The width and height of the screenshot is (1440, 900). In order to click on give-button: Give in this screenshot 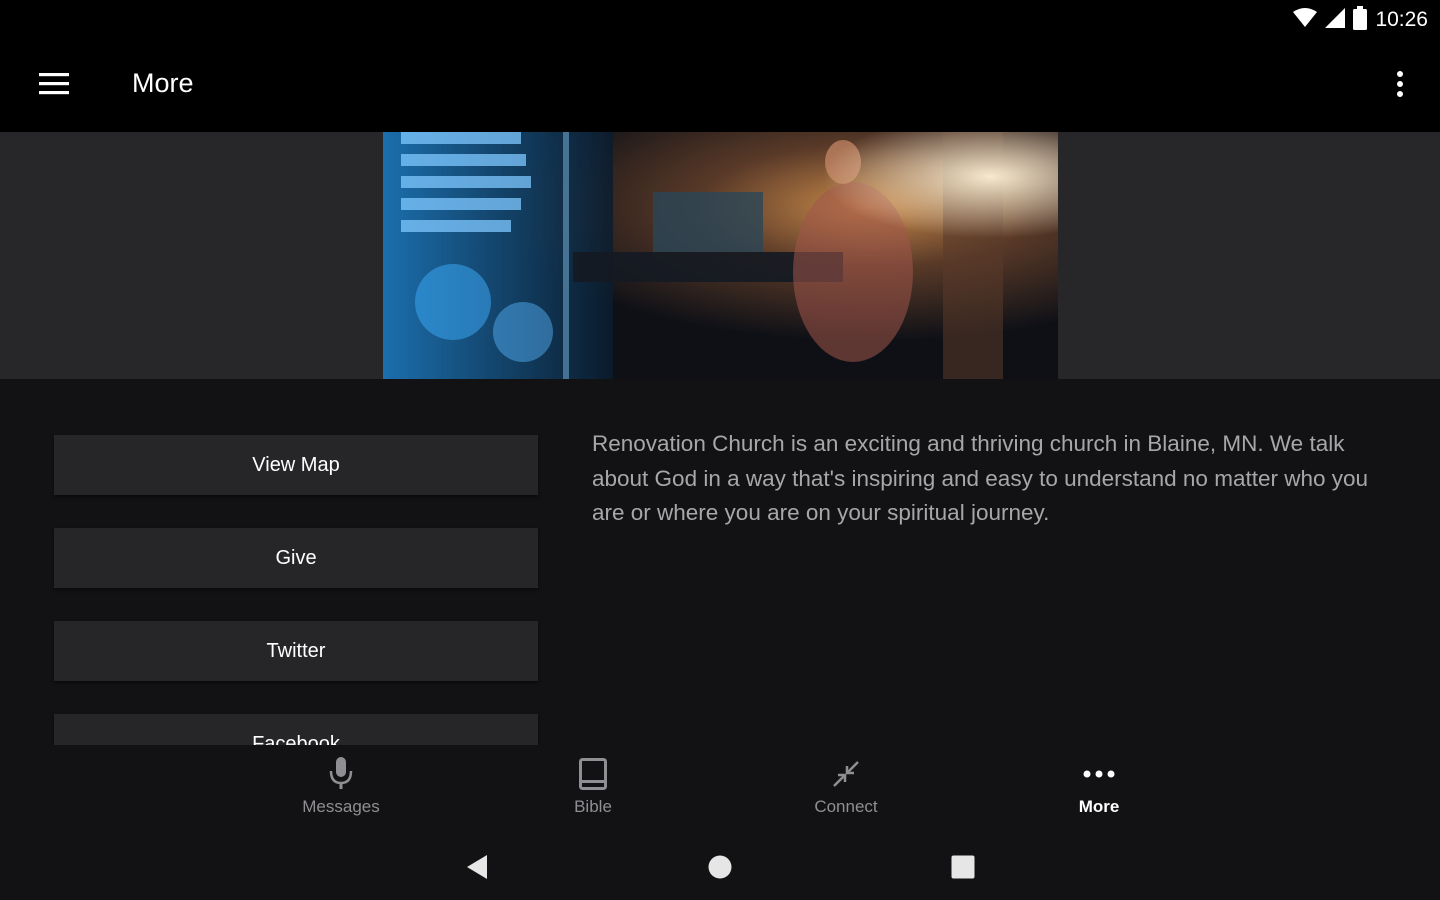, I will do `click(296, 558)`.